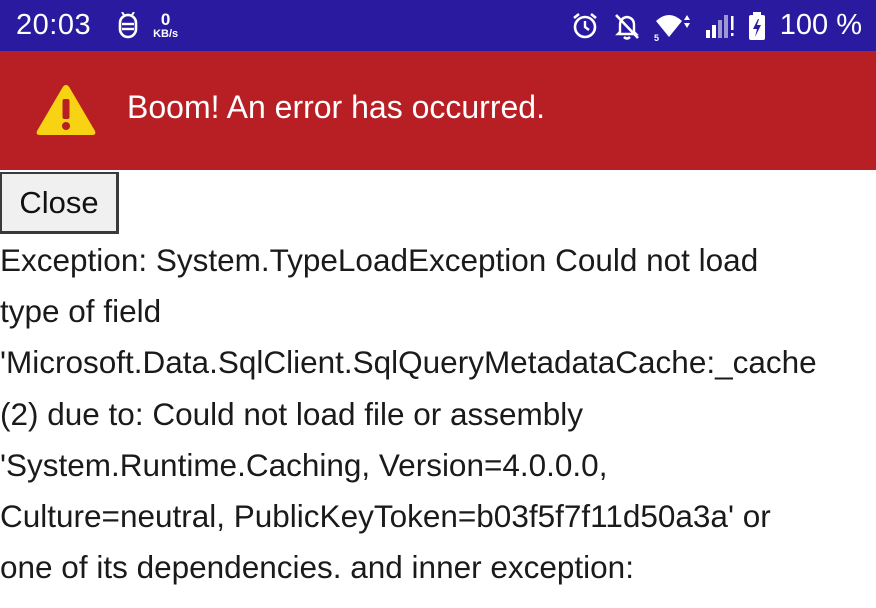  What do you see at coordinates (293, 25) in the screenshot?
I see `status-left: 20:03 0 KB/s` at bounding box center [293, 25].